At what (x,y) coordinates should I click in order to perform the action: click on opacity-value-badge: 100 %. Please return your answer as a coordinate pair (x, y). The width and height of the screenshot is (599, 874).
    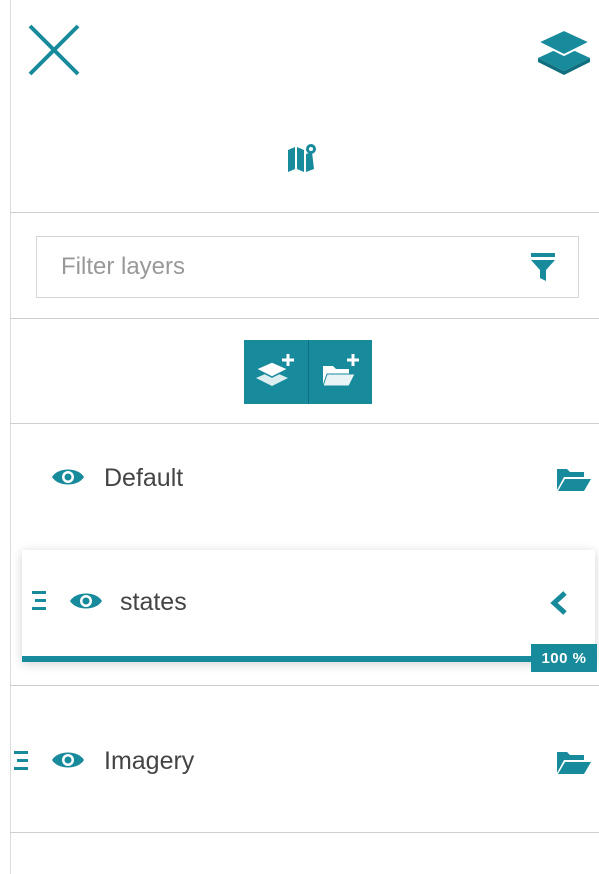
    Looking at the image, I should click on (564, 658).